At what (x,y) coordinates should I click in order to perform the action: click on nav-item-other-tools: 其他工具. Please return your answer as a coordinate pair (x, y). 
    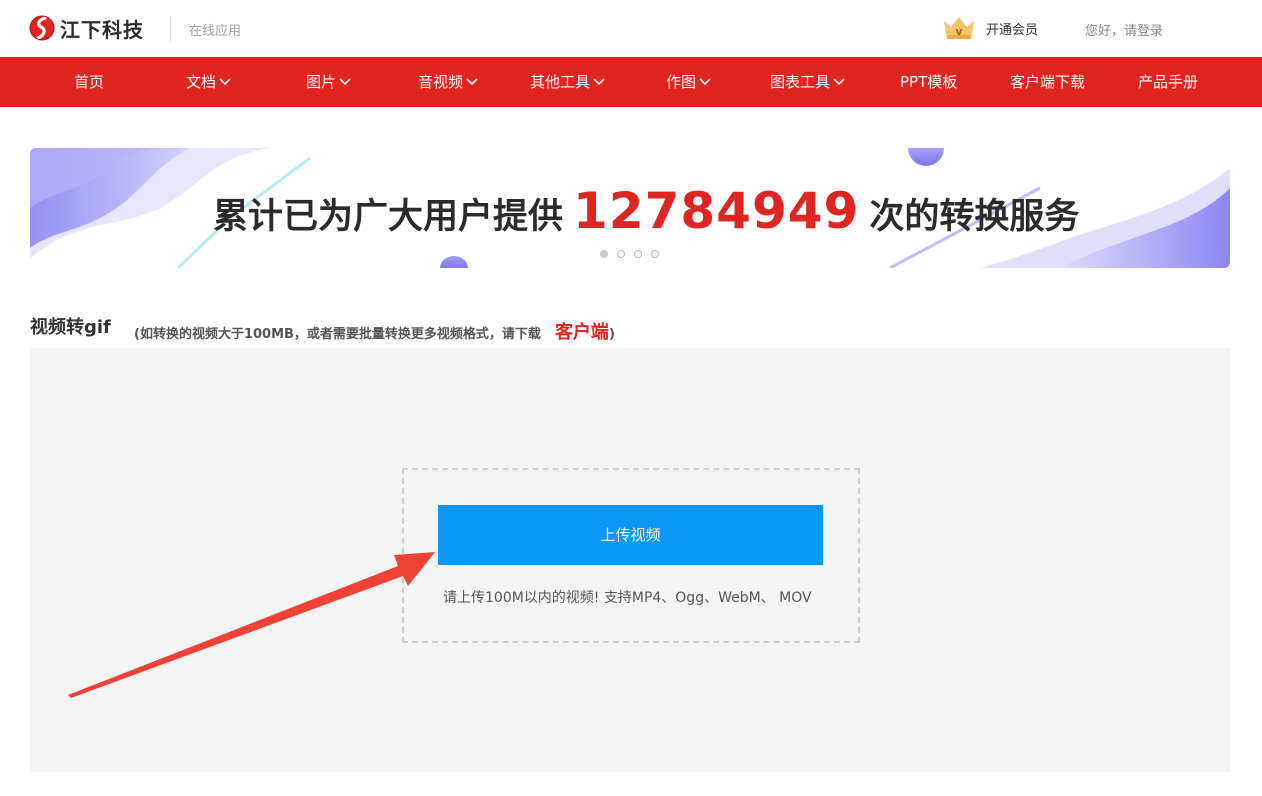
    Looking at the image, I should click on (567, 82).